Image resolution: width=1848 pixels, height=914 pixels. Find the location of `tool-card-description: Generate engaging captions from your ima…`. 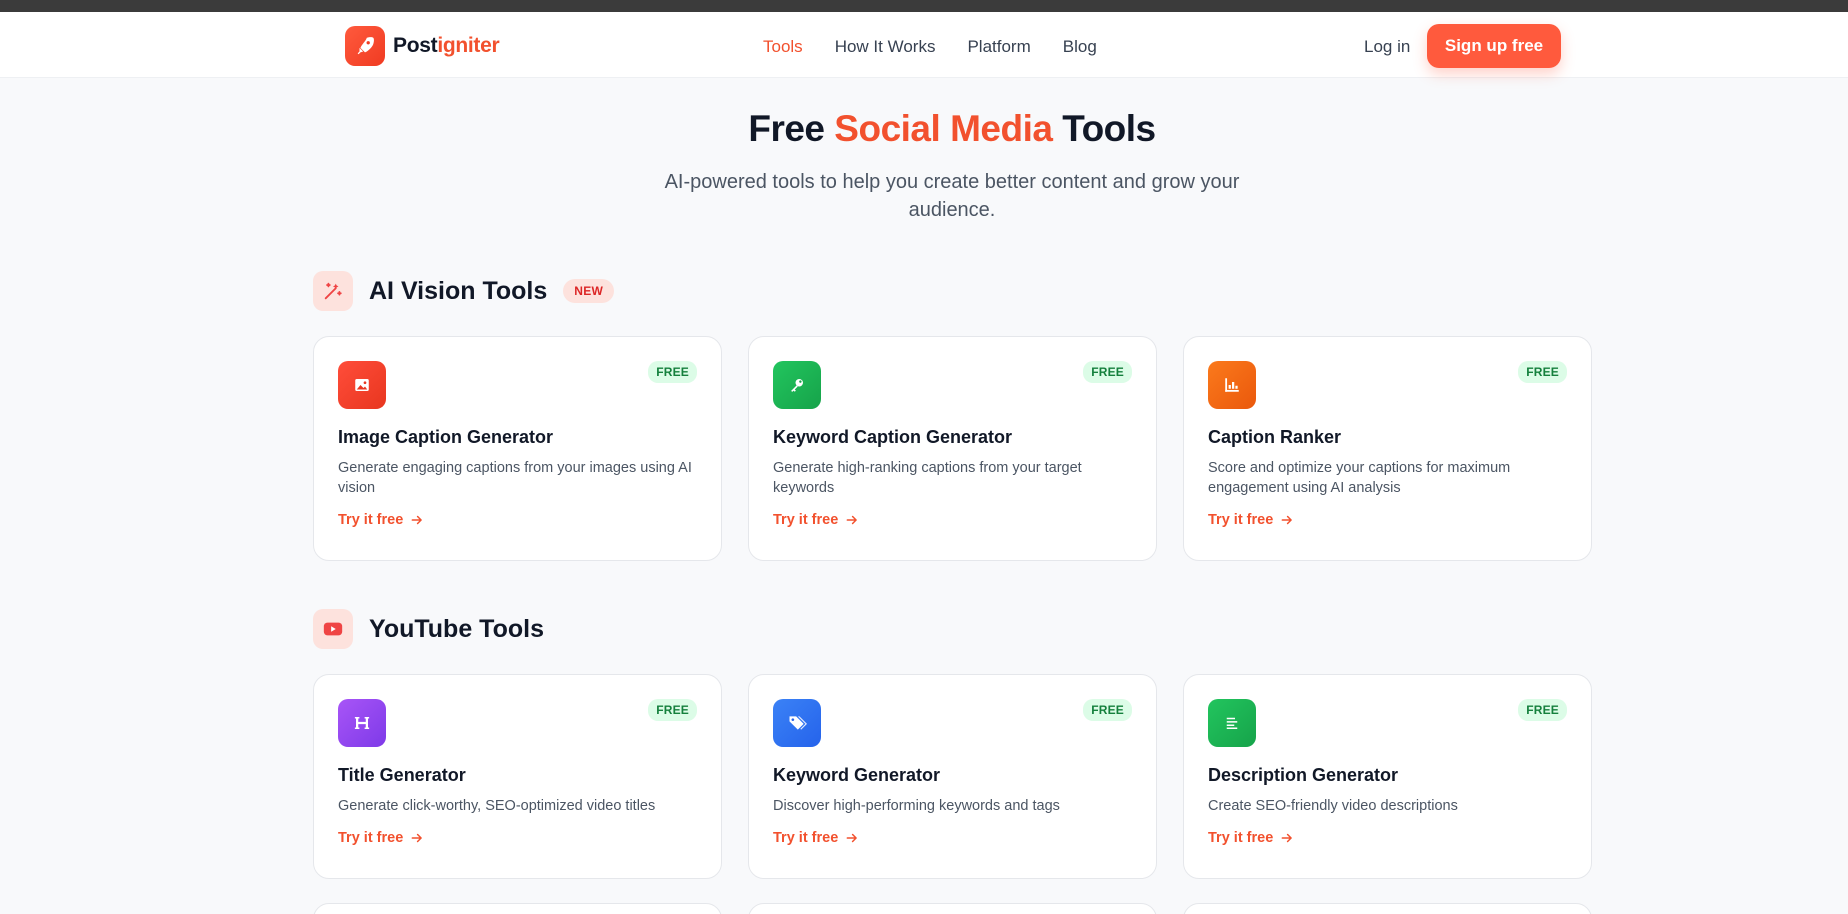

tool-card-description: Generate engaging captions from your ima… is located at coordinates (515, 478).